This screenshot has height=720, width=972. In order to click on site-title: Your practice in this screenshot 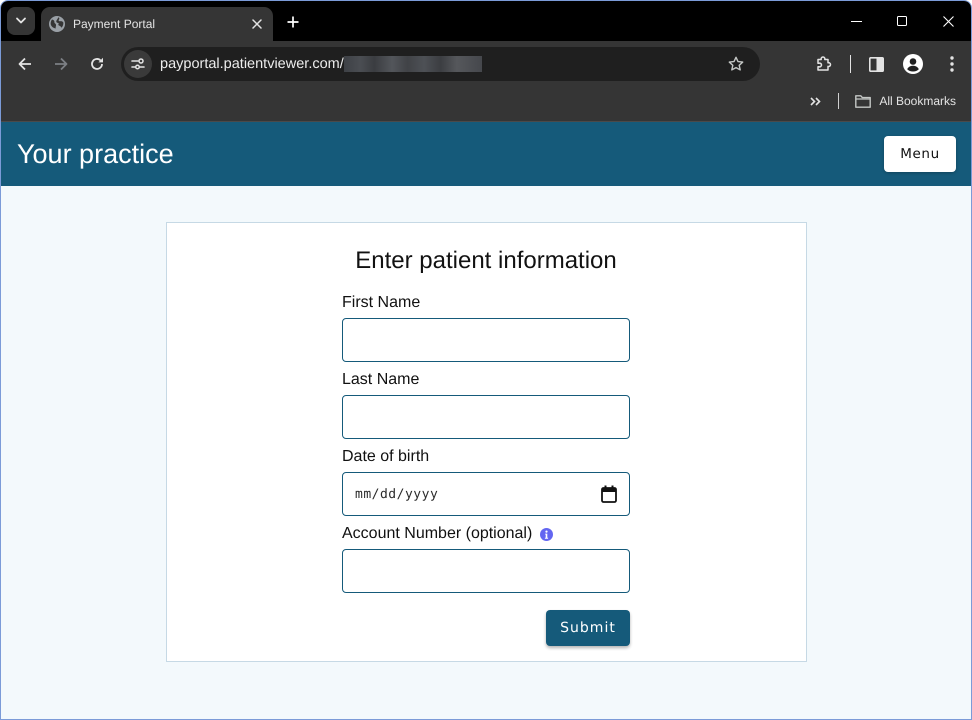, I will do `click(95, 154)`.